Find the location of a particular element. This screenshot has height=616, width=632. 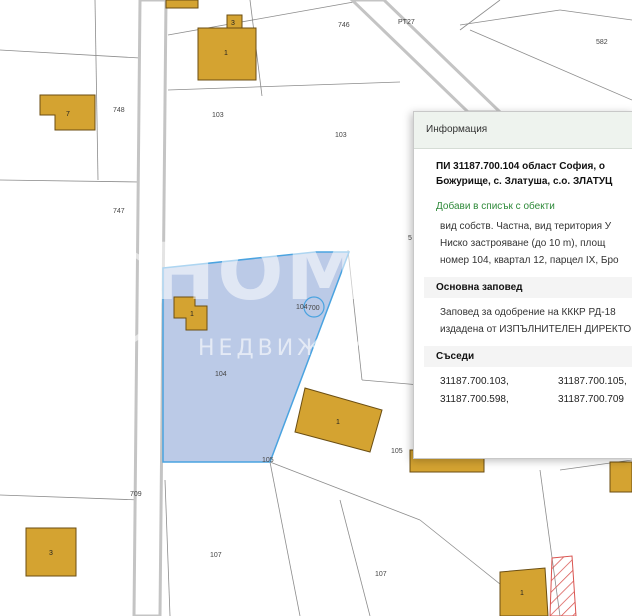

neighbor-link: 31187.700.598, is located at coordinates (499, 400).